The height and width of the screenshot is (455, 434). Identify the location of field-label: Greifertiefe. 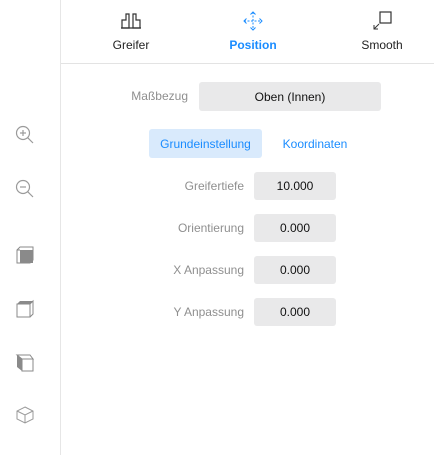
(214, 186).